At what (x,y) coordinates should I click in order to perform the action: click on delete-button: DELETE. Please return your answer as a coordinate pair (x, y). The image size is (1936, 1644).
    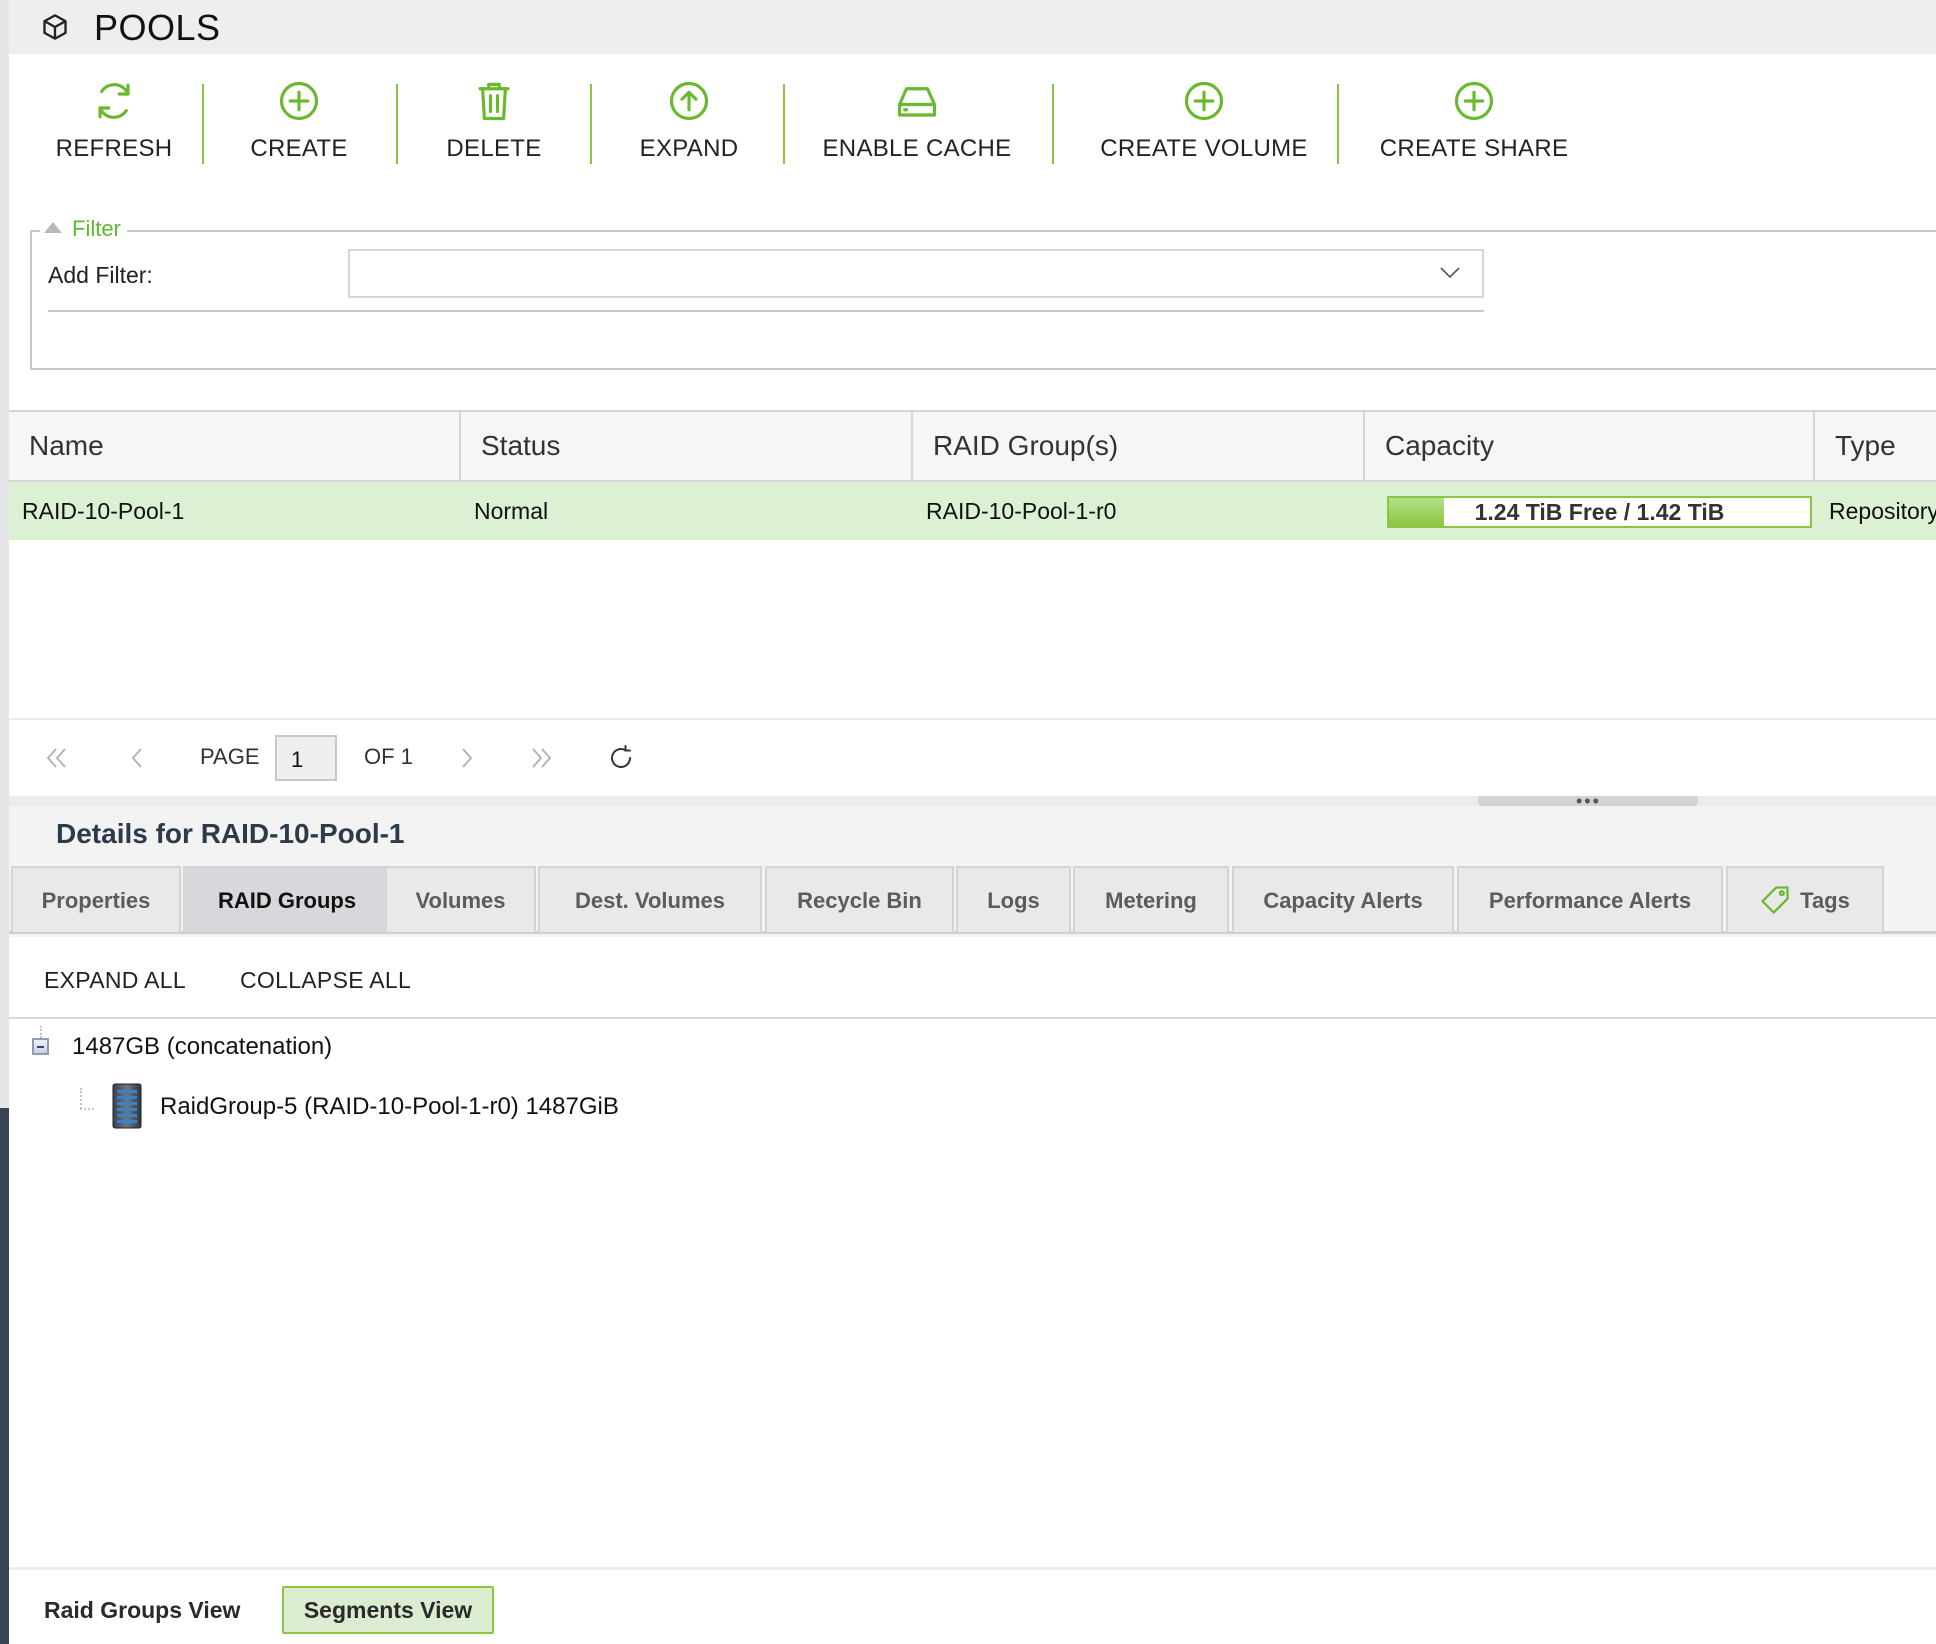
    Looking at the image, I should click on (494, 127).